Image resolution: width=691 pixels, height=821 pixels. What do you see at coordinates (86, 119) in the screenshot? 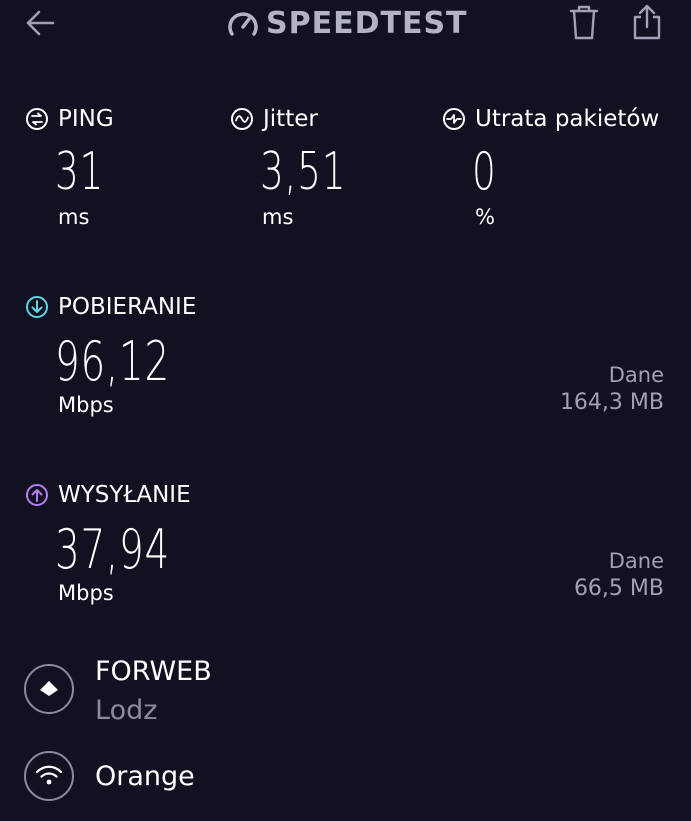
I see `ping-label-text: PING` at bounding box center [86, 119].